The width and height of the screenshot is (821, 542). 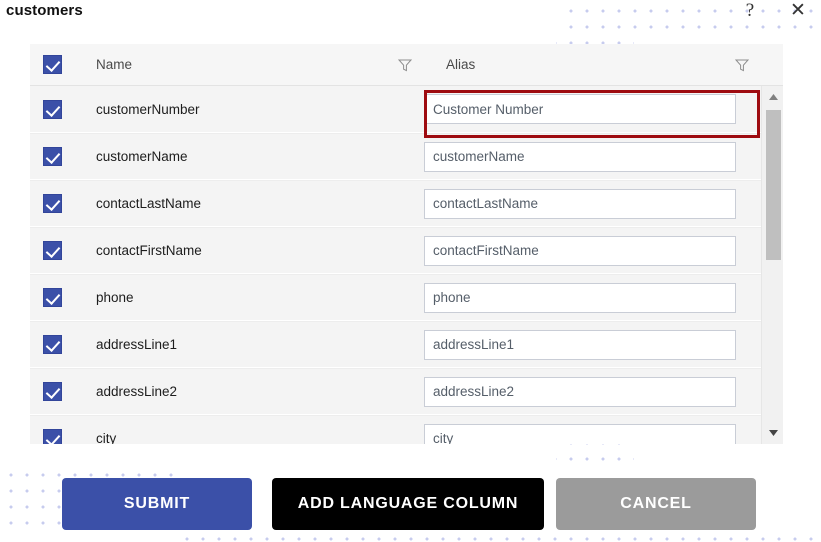 What do you see at coordinates (114, 64) in the screenshot?
I see `column-header-name-label: Name` at bounding box center [114, 64].